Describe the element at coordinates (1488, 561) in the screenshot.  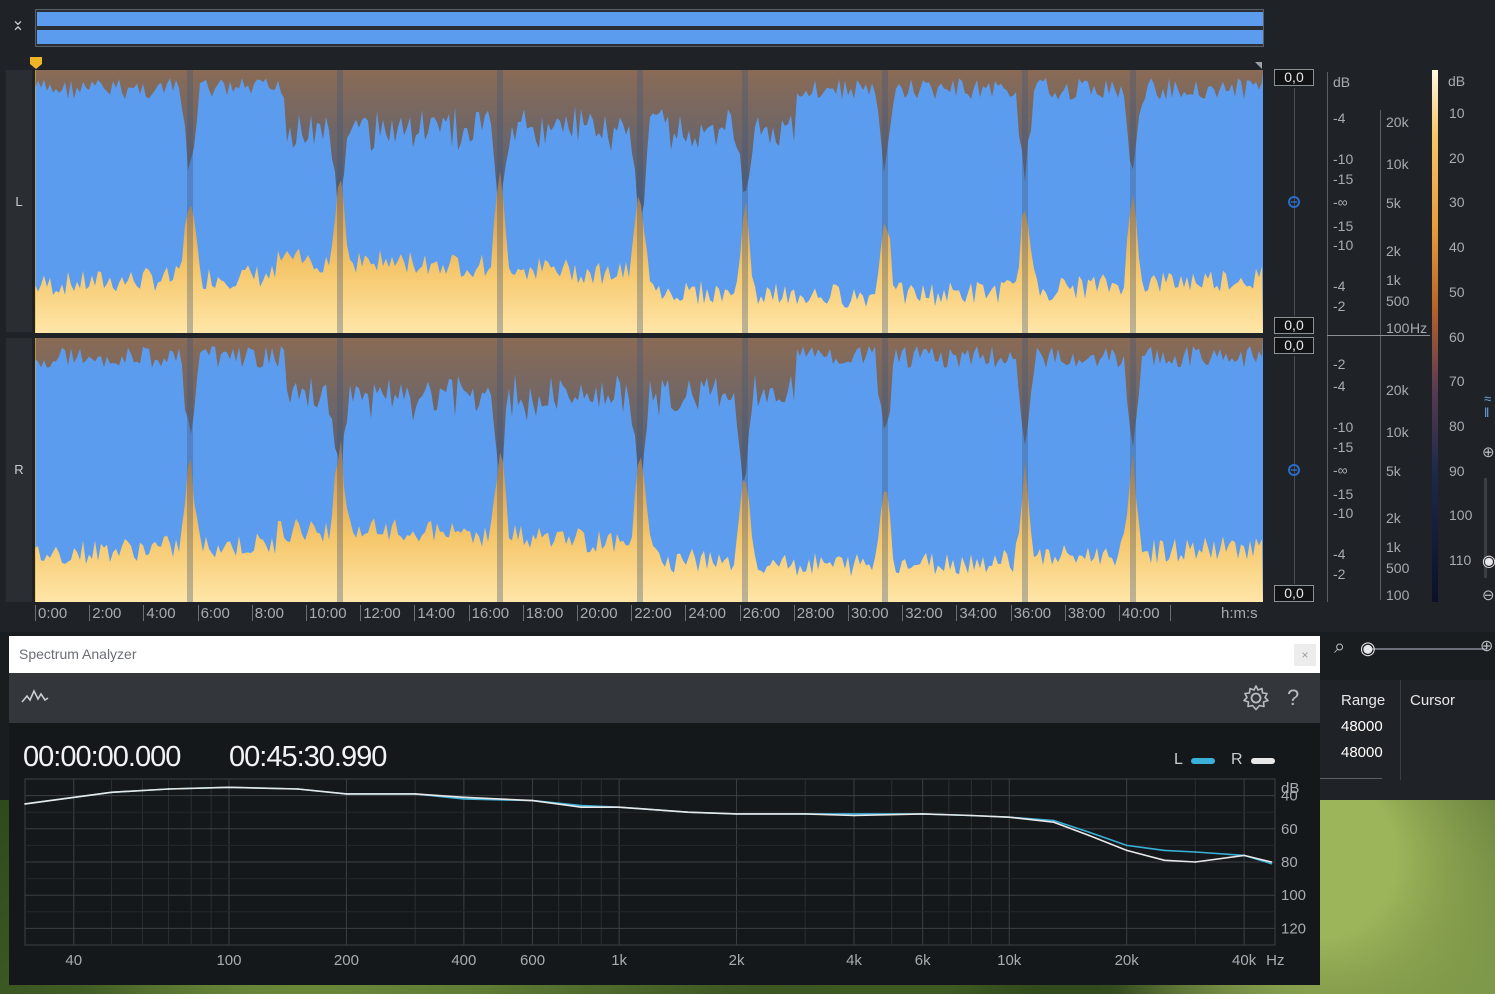
I see `vertical-zoom-handle-icon: ◉` at that location.